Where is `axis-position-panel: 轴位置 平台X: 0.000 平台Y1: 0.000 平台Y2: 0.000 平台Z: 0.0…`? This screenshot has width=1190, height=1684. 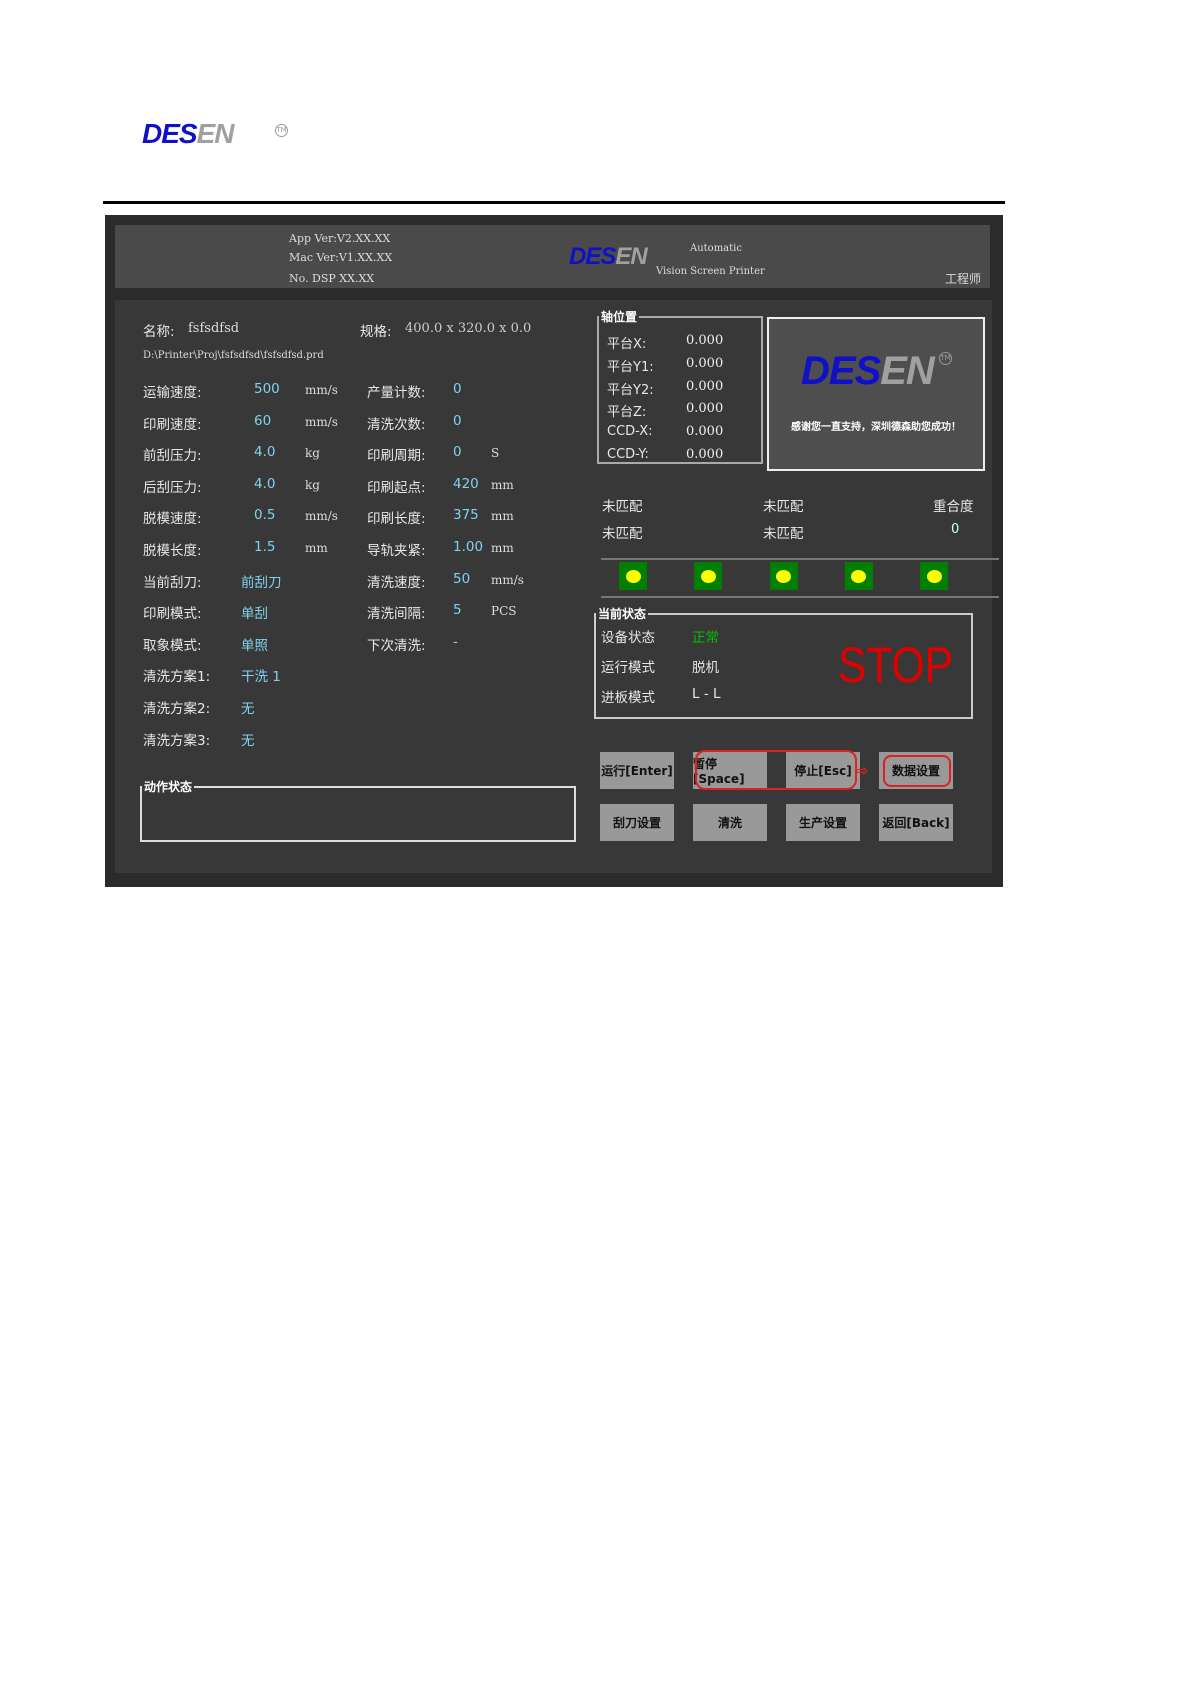 axis-position-panel: 轴位置 平台X: 0.000 平台Y1: 0.000 平台Y2: 0.000 平台Z: 0.0… is located at coordinates (680, 386).